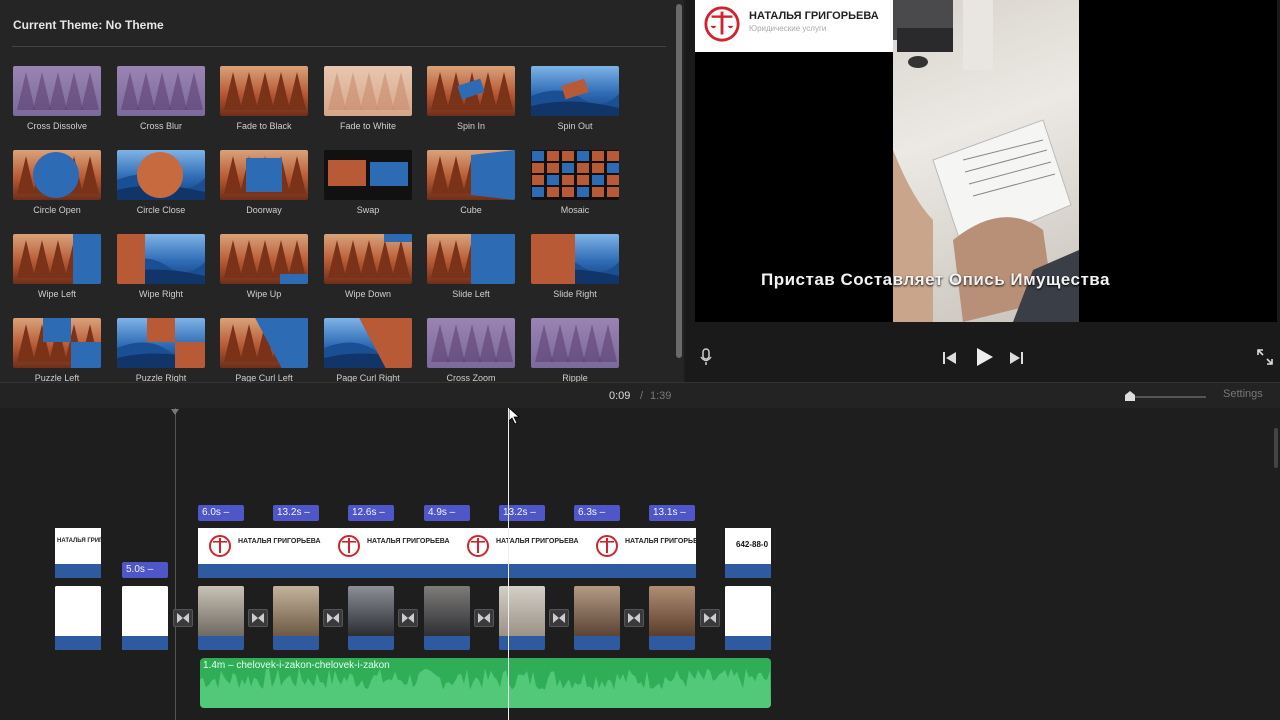  Describe the element at coordinates (1016, 359) in the screenshot. I see `skip-forward-icon` at that location.